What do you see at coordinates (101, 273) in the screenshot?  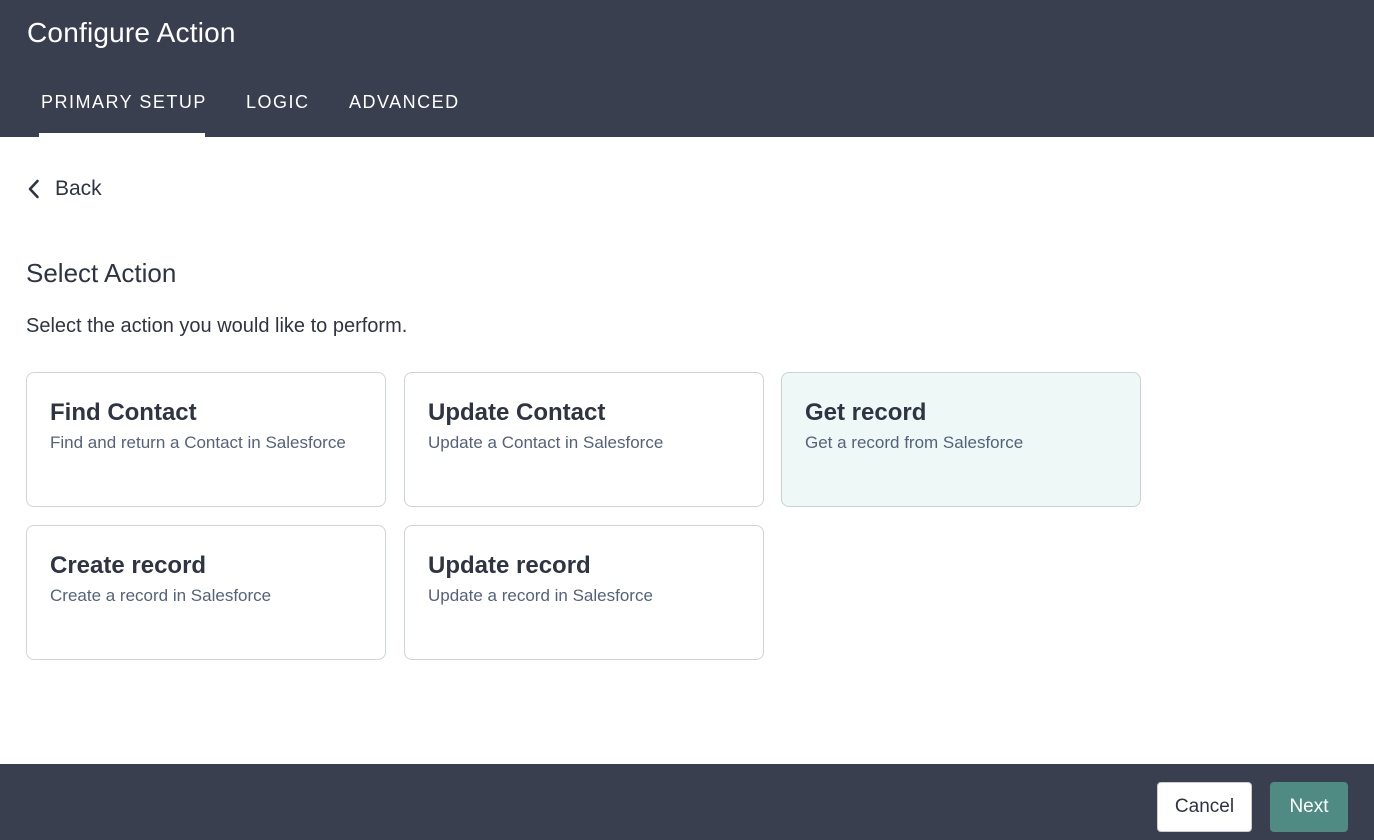 I see `section-title: Select Action` at bounding box center [101, 273].